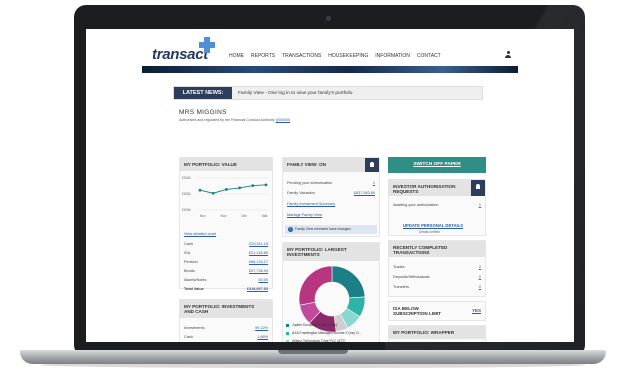 The height and width of the screenshot is (375, 626). Describe the element at coordinates (429, 232) in the screenshot. I see `details-verified-text: Details verified` at that location.